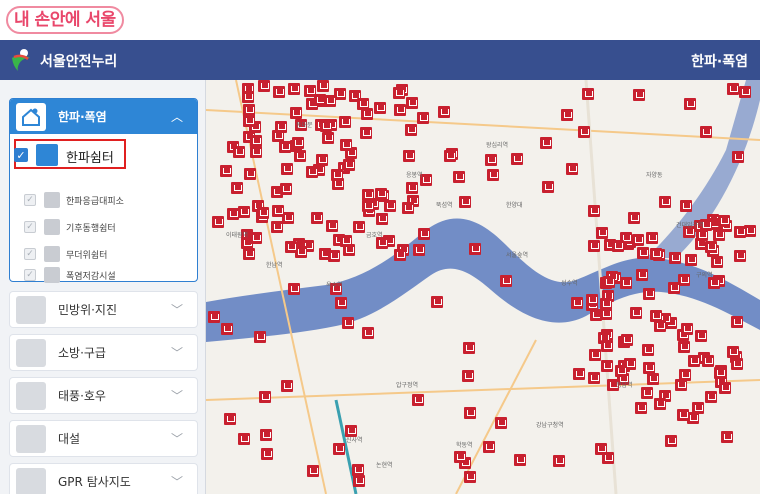 Image resolution: width=760 pixels, height=494 pixels. Describe the element at coordinates (103, 479) in the screenshot. I see `panel-gpr-header: GPR 탐사지도 ﹀` at that location.